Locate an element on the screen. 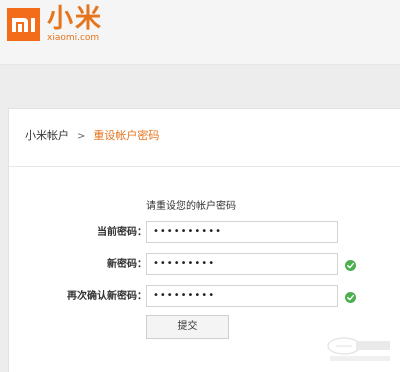 This screenshot has width=400, height=372. breadcrumb: 小米帐户 > 重设帐户密码 is located at coordinates (92, 136).